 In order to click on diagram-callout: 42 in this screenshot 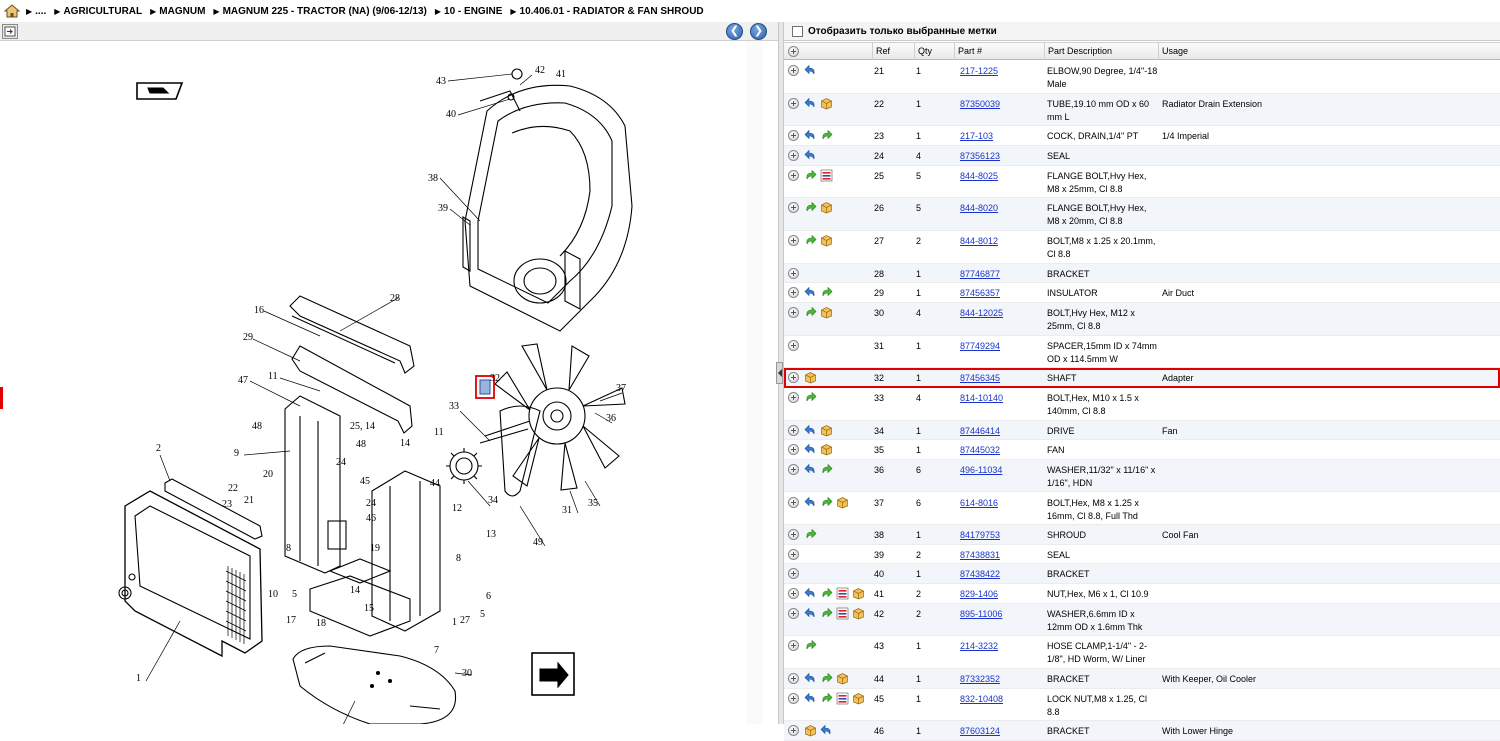, I will do `click(540, 70)`.